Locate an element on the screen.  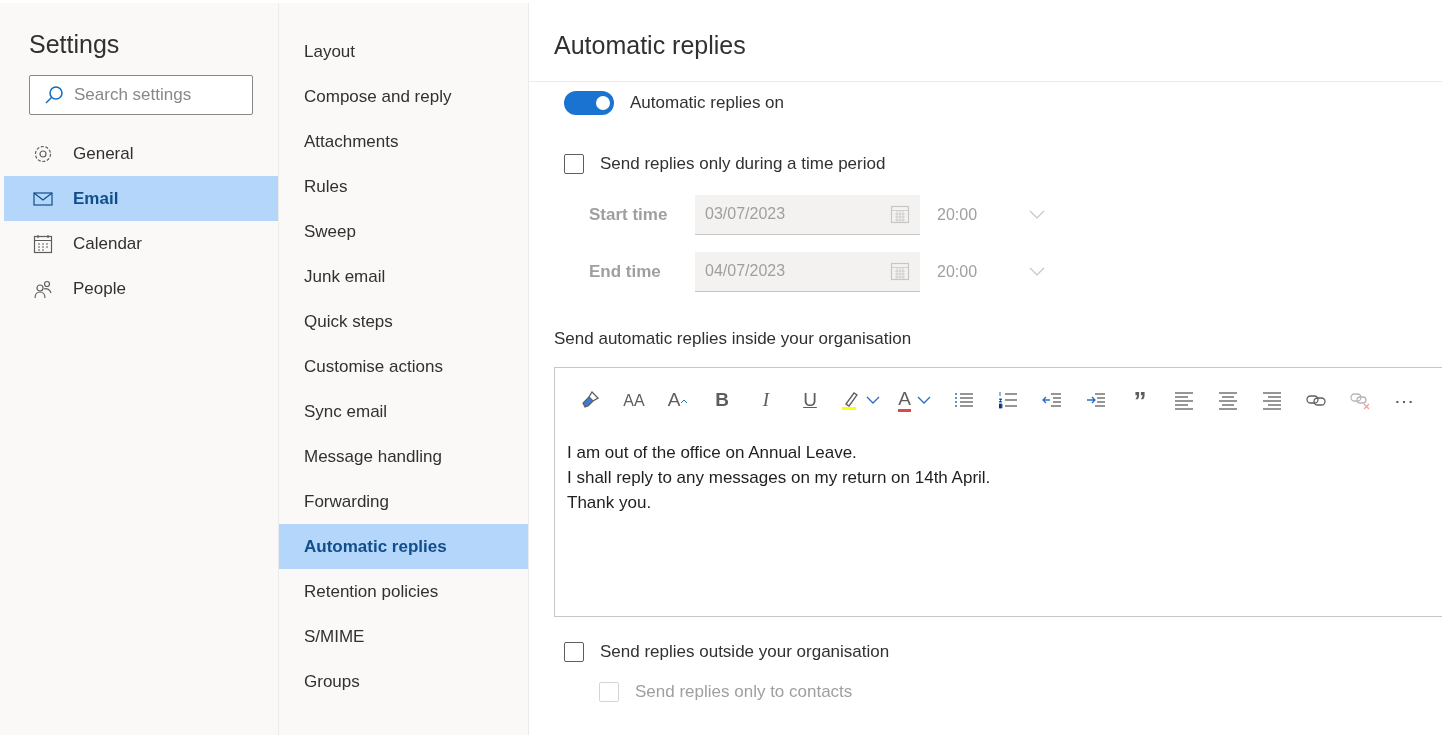
checkbox-label: Send replies only during a time period is located at coordinates (743, 164).